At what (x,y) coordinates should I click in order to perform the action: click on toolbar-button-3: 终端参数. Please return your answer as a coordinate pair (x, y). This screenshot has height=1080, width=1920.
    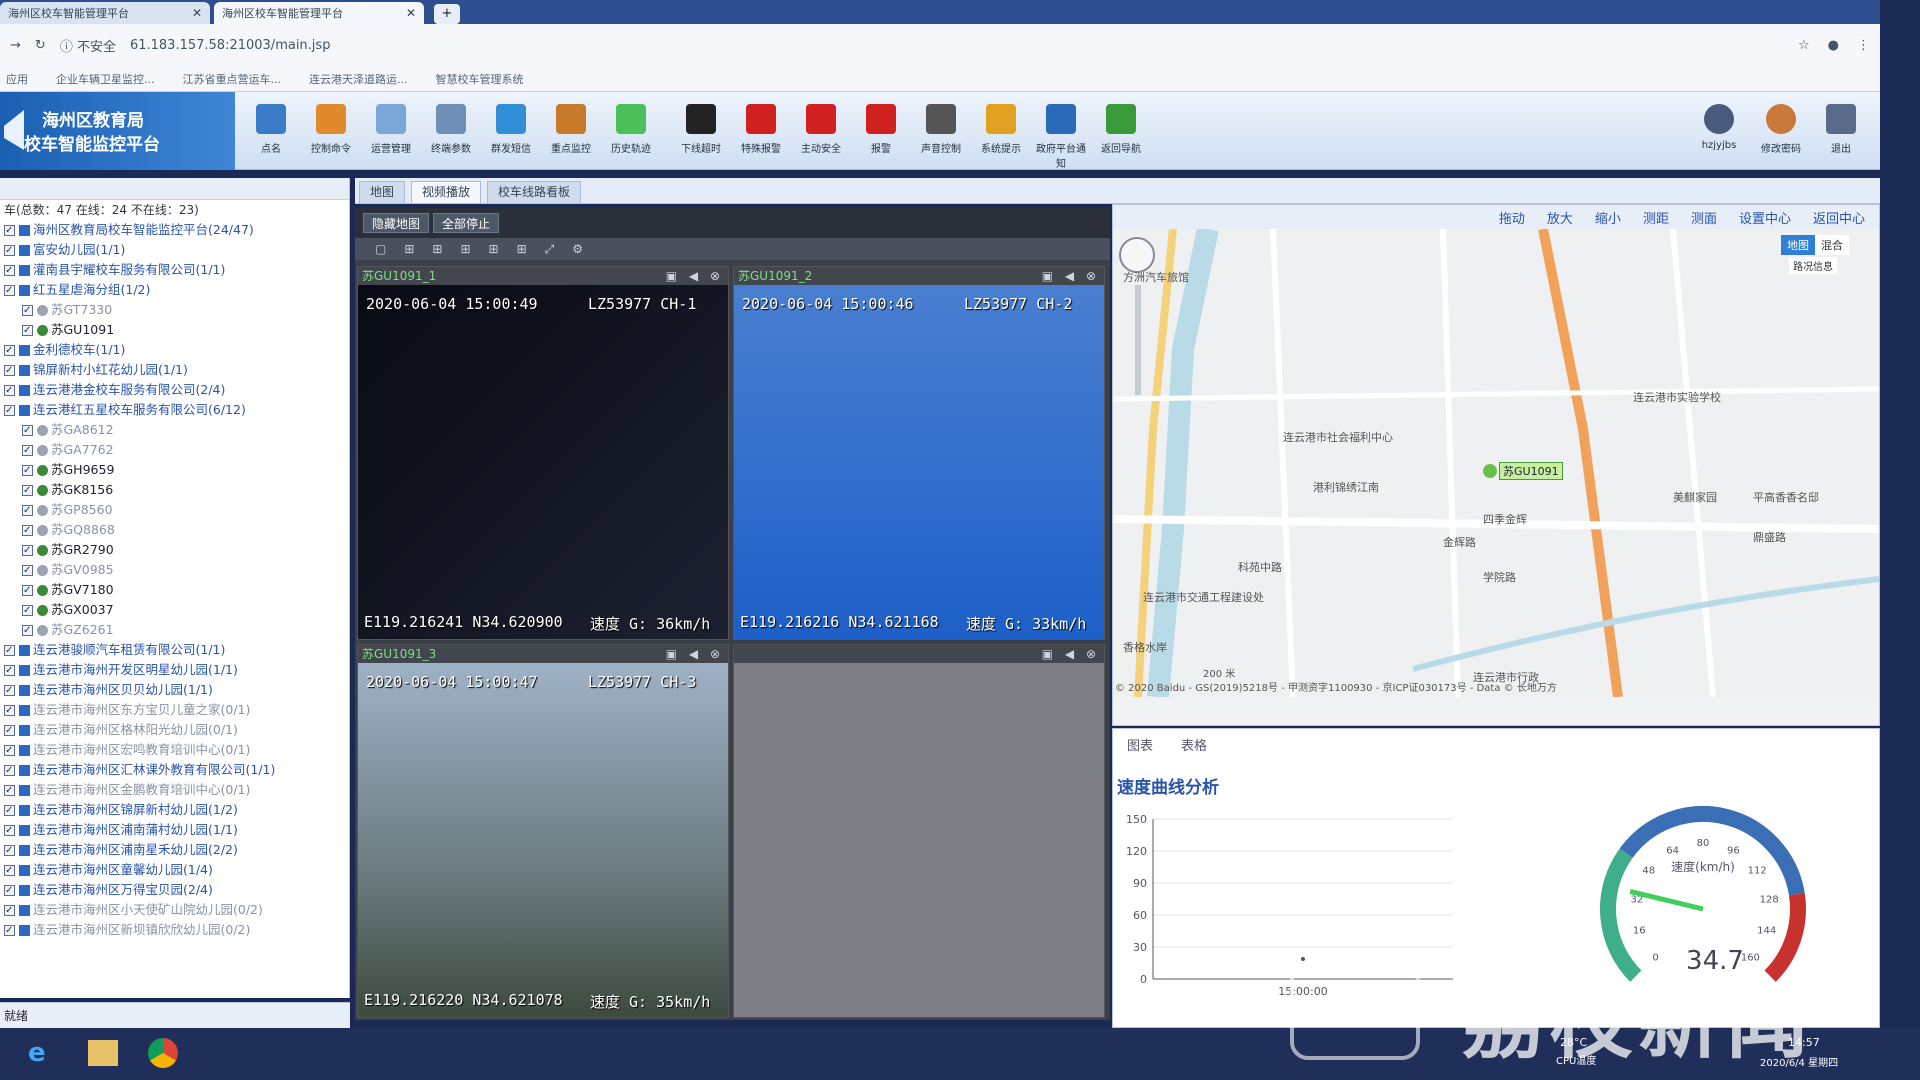
    Looking at the image, I should click on (451, 131).